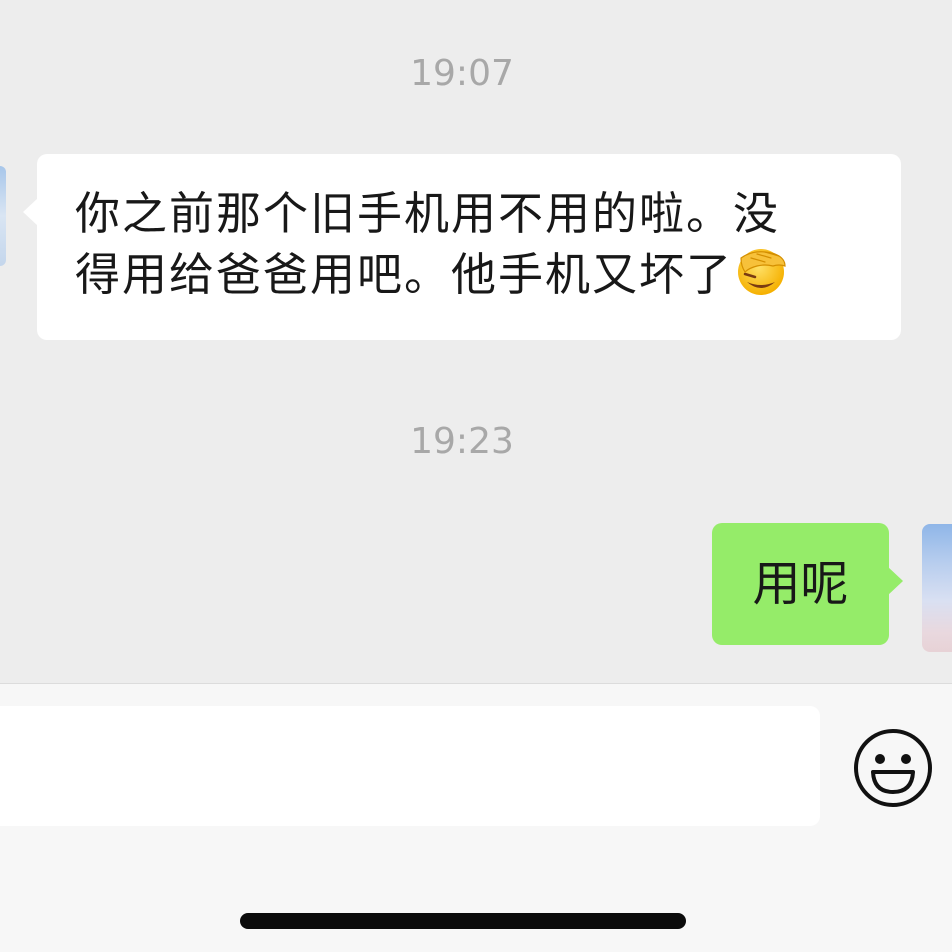  I want to click on outgoing-message-bubble: 用呢, so click(807, 584).